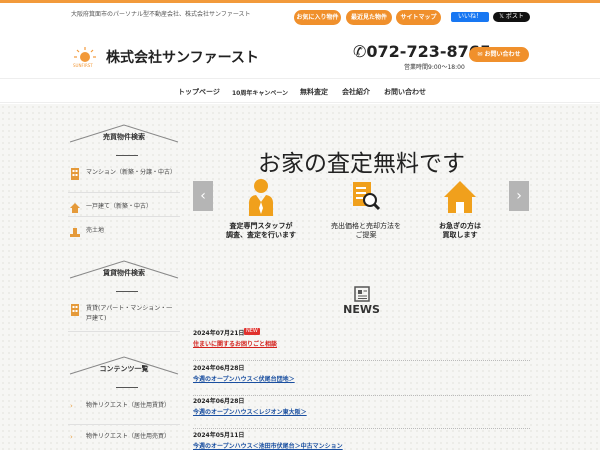 This screenshot has height=450, width=600. What do you see at coordinates (235, 343) in the screenshot?
I see `news-link: 住まいに関するお困りごと相談` at bounding box center [235, 343].